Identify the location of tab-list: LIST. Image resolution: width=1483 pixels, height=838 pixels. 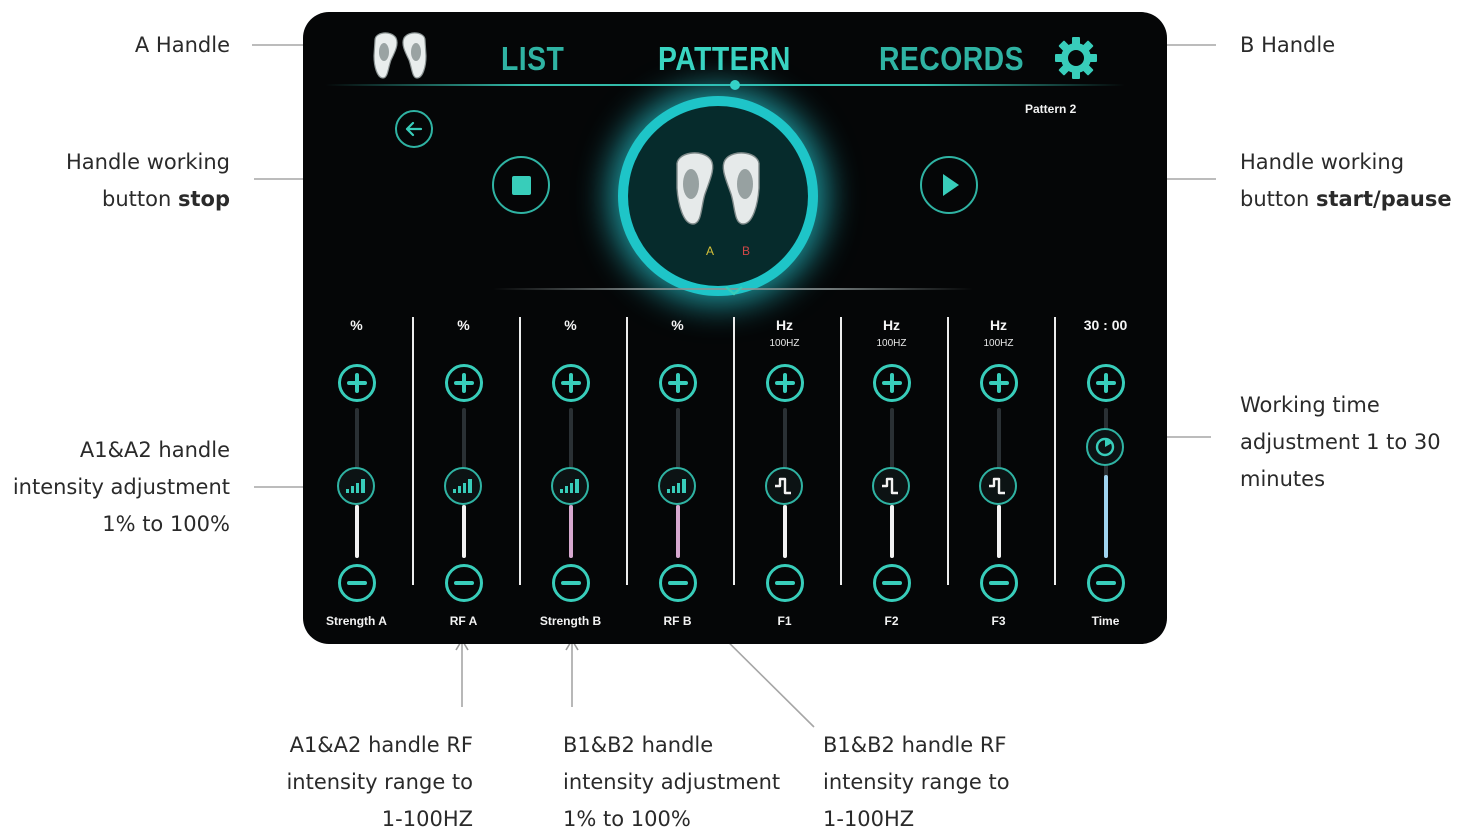
(532, 59).